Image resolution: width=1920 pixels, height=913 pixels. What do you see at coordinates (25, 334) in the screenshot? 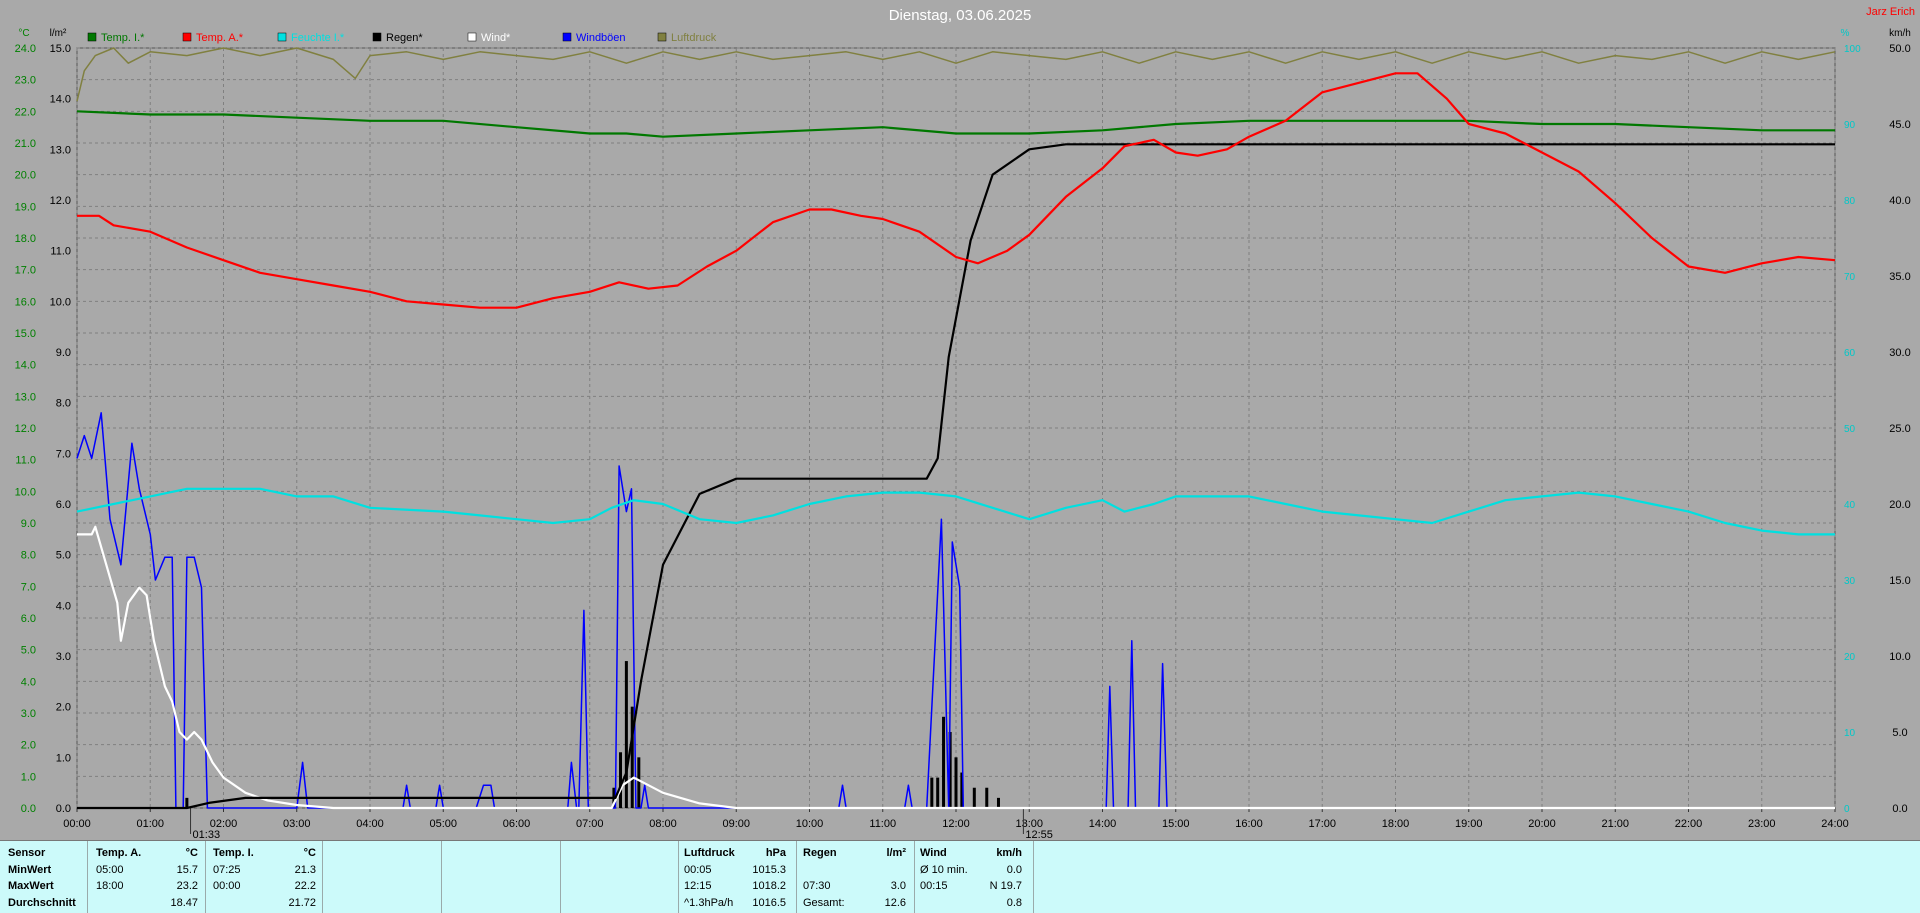
I see `temp-tick-label: 15.0` at bounding box center [25, 334].